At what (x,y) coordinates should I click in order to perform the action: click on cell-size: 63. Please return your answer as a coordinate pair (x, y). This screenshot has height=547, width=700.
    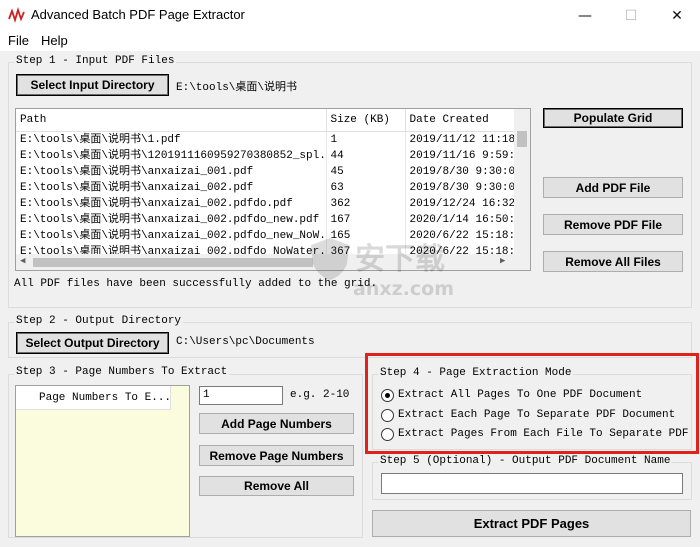
    Looking at the image, I should click on (366, 187).